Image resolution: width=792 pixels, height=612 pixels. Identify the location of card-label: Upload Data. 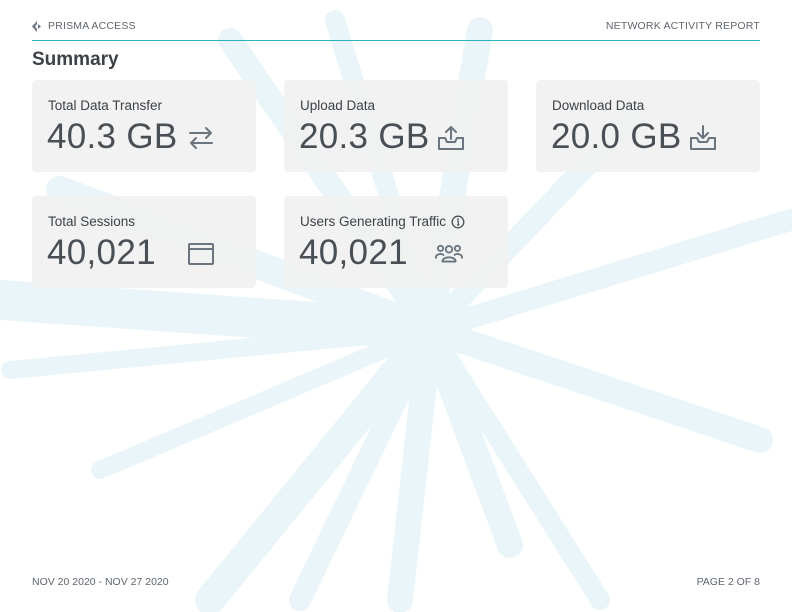
(338, 105).